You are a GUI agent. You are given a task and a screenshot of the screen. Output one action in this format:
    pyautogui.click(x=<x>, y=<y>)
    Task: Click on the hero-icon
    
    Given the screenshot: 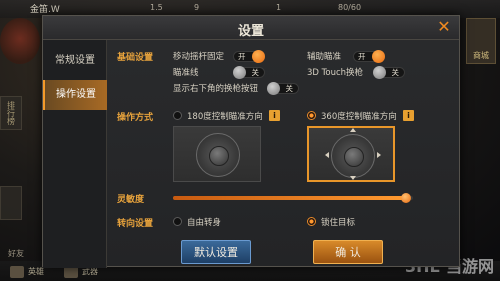 What is the action you would take?
    pyautogui.click(x=17, y=272)
    